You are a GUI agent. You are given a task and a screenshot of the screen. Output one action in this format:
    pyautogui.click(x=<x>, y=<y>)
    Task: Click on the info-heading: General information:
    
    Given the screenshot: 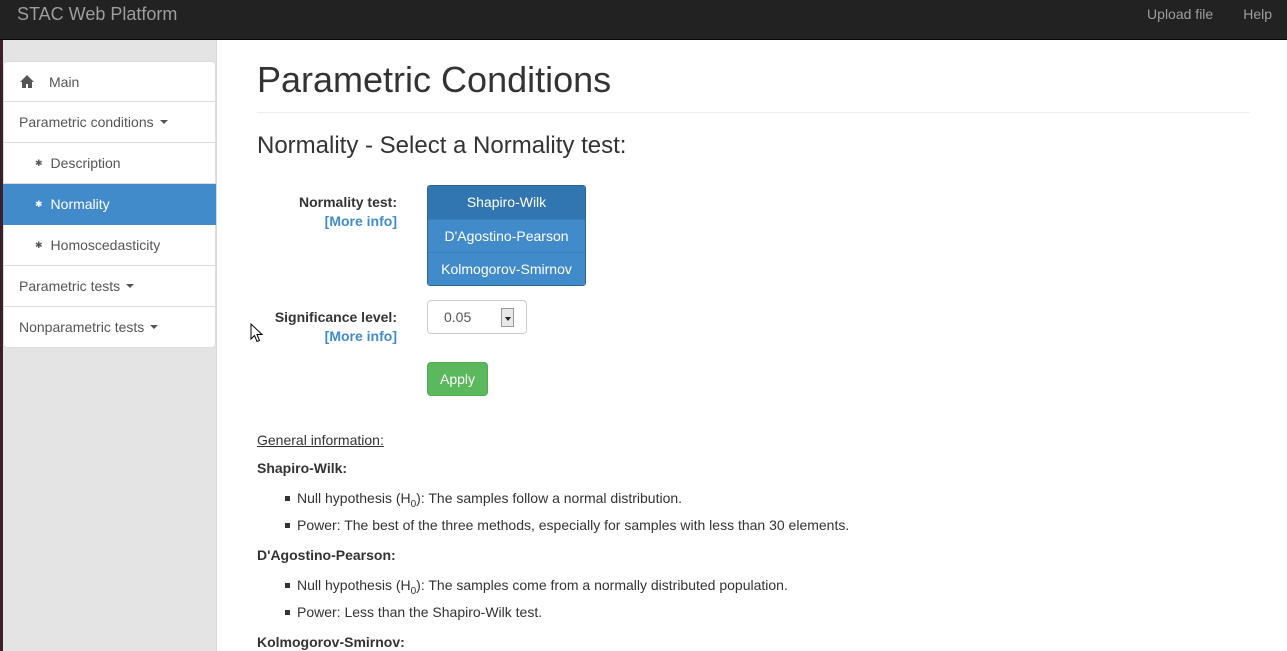 What is the action you would take?
    pyautogui.click(x=320, y=440)
    